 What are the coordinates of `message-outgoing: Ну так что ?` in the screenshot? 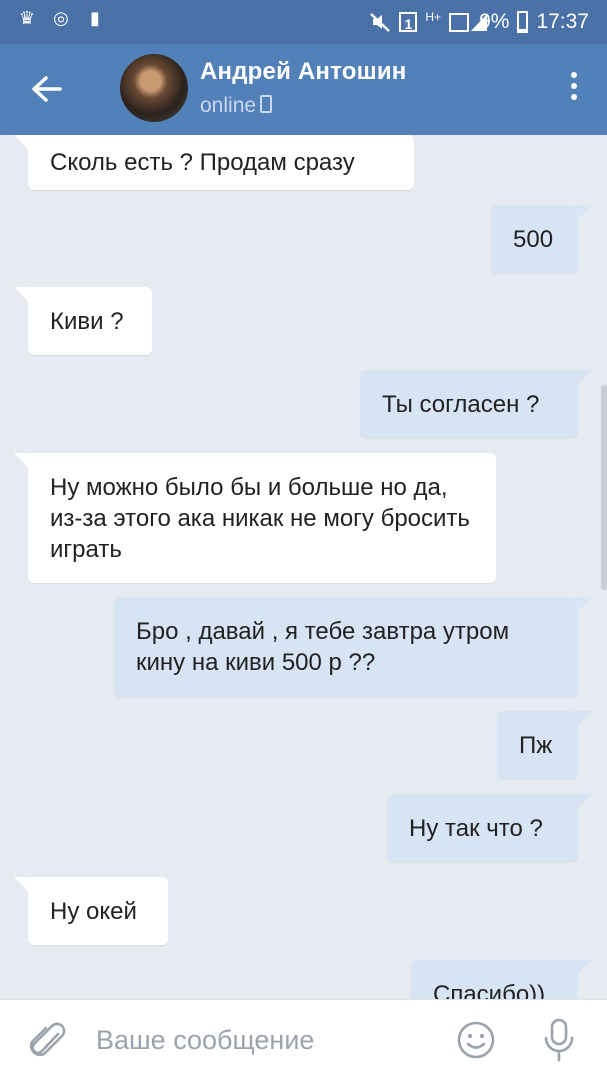 It's located at (489, 828).